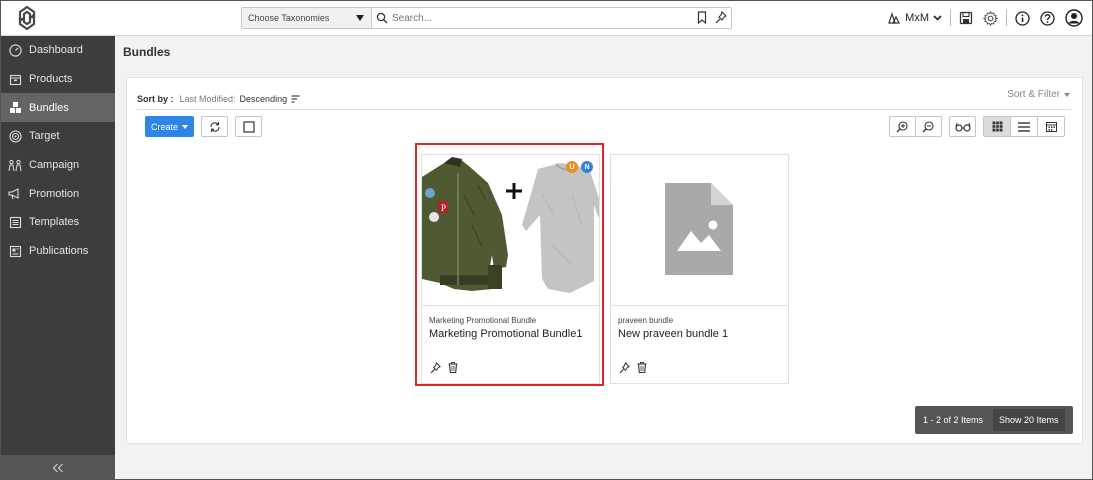 This screenshot has height=480, width=1093. I want to click on sidebar-item-label: Templates, so click(54, 222).